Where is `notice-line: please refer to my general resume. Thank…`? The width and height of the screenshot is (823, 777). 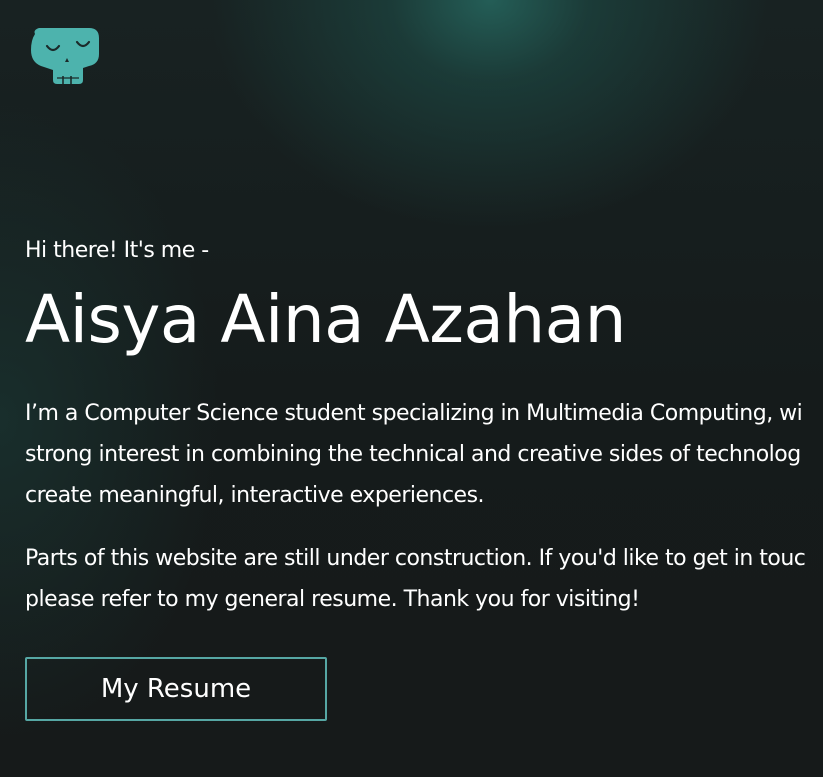 notice-line: please refer to my general resume. Thank… is located at coordinates (332, 599).